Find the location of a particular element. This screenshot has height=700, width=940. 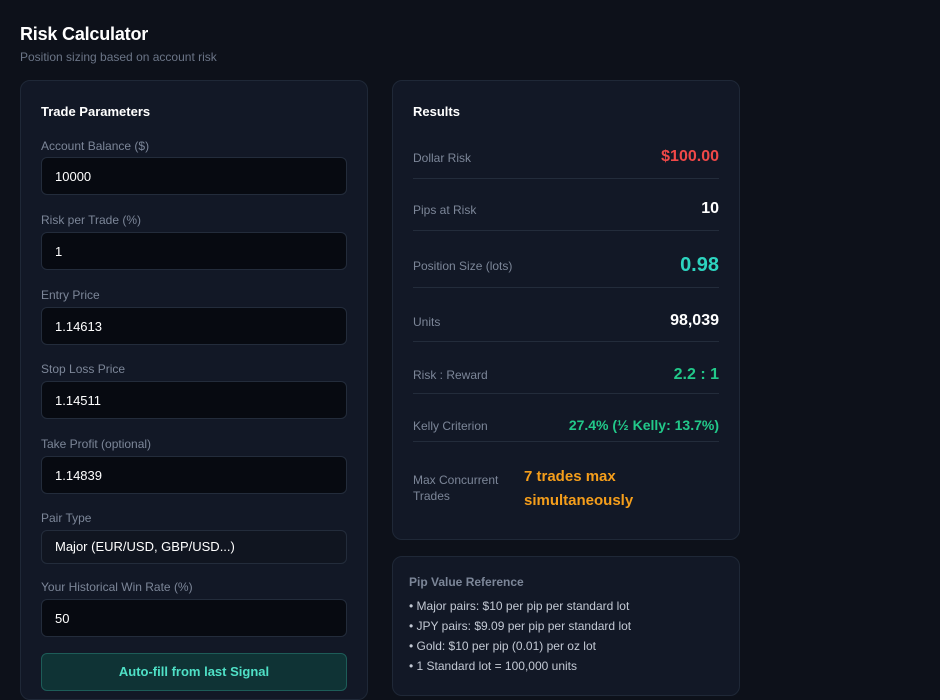

take-profit-input is located at coordinates (194, 475).